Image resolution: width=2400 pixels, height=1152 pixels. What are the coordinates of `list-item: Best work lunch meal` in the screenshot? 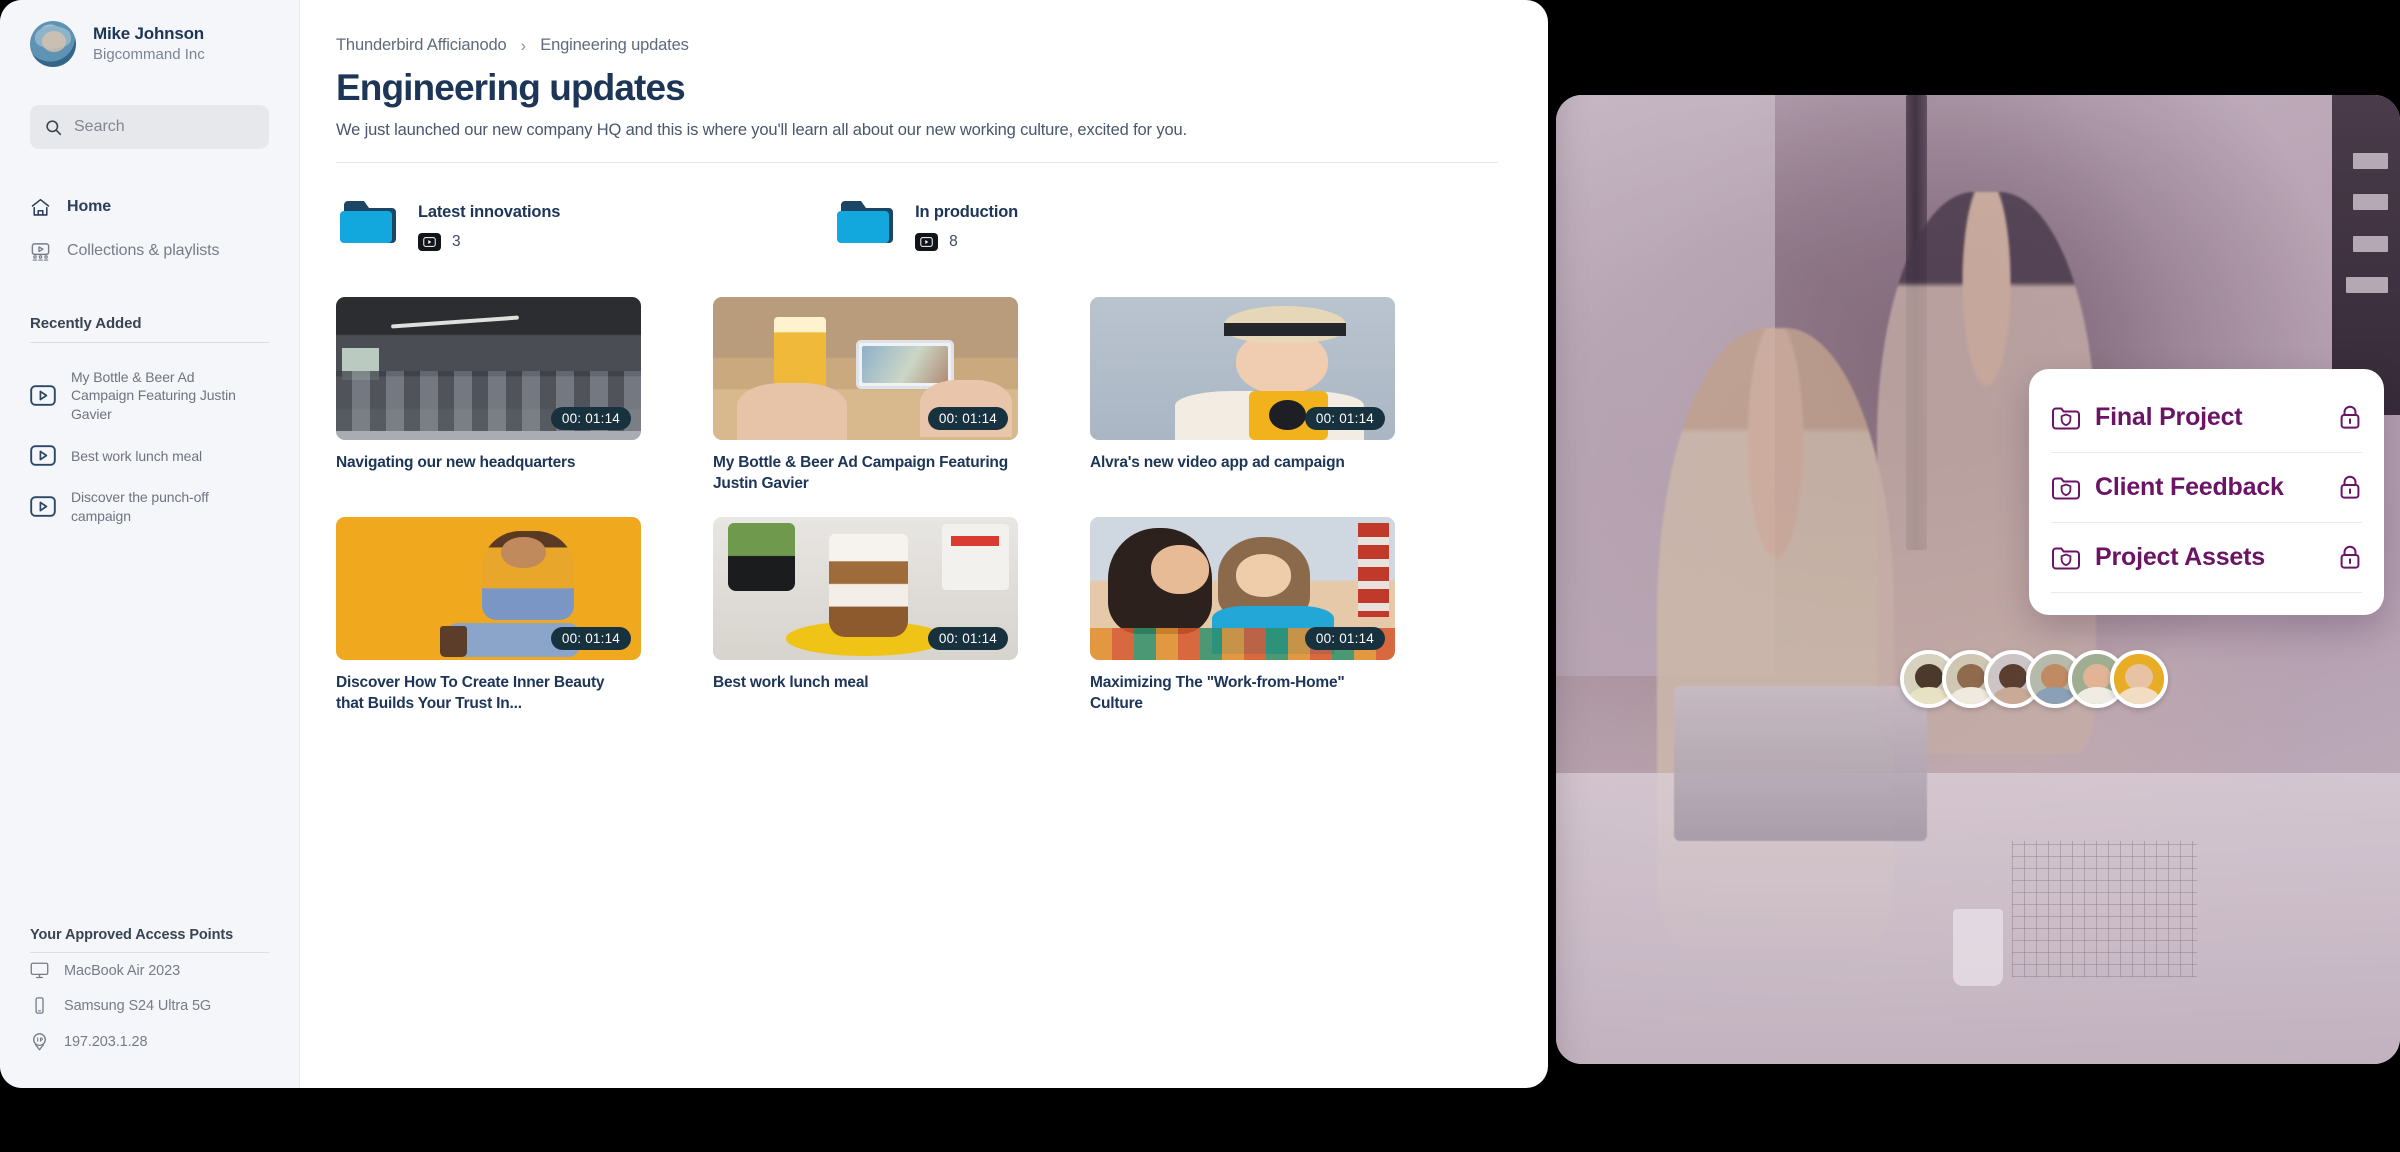 It's located at (149, 455).